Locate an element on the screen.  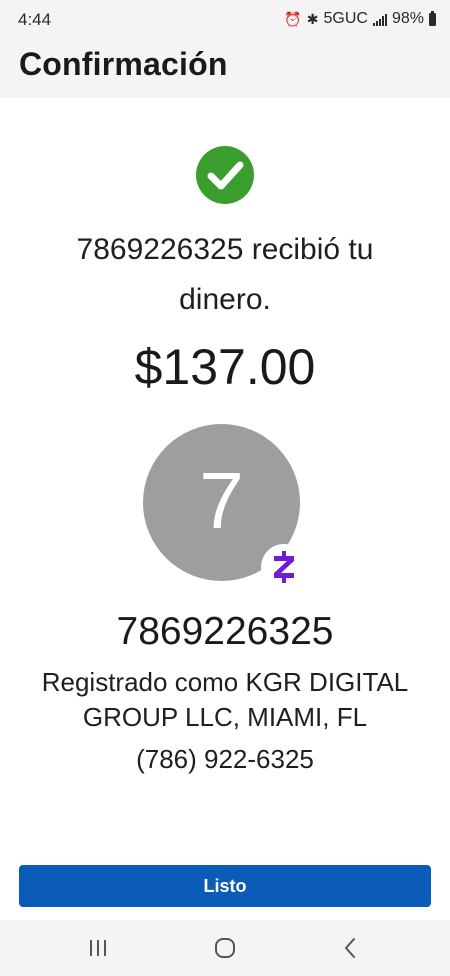
top-area: 4:44 ⏰ ✱ 5GUC 98% Confirmación is located at coordinates (225, 49).